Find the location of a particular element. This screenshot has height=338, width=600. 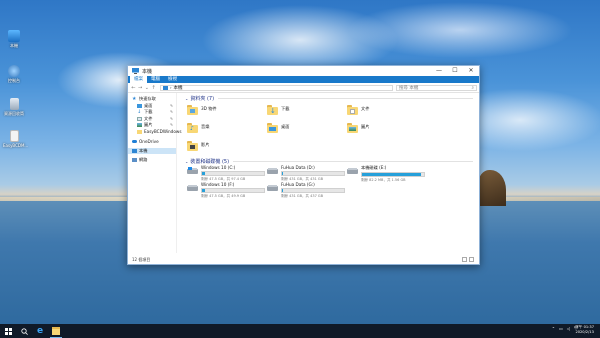

search-icon is located at coordinates (24, 331).